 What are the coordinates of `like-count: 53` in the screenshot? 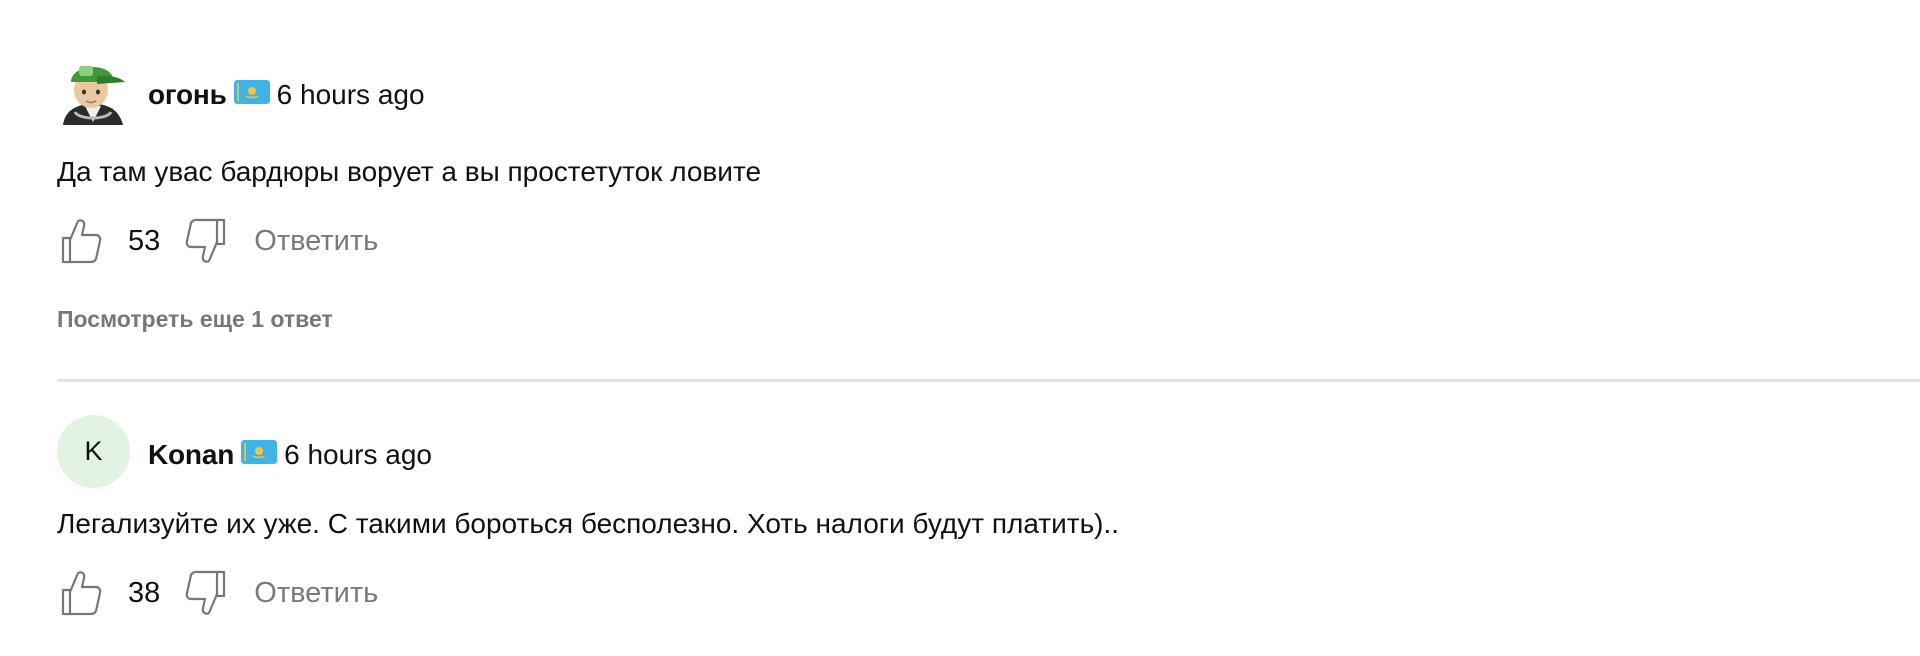 It's located at (144, 240).